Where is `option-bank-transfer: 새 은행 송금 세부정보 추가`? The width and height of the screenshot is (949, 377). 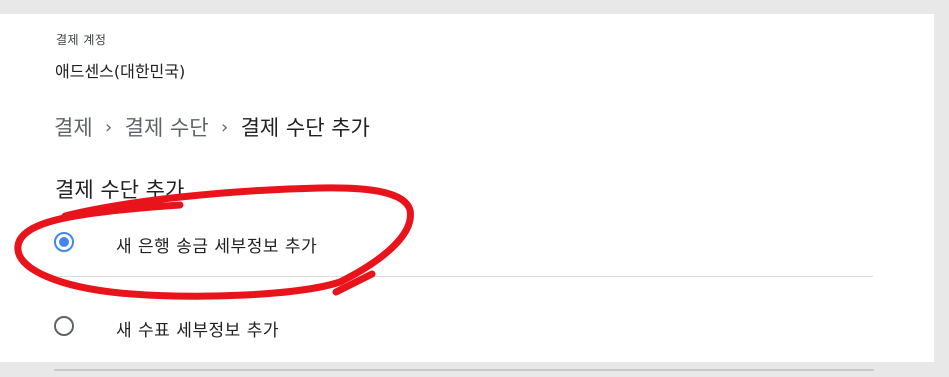
option-bank-transfer: 새 은행 송금 세부정보 추가 is located at coordinates (436, 246).